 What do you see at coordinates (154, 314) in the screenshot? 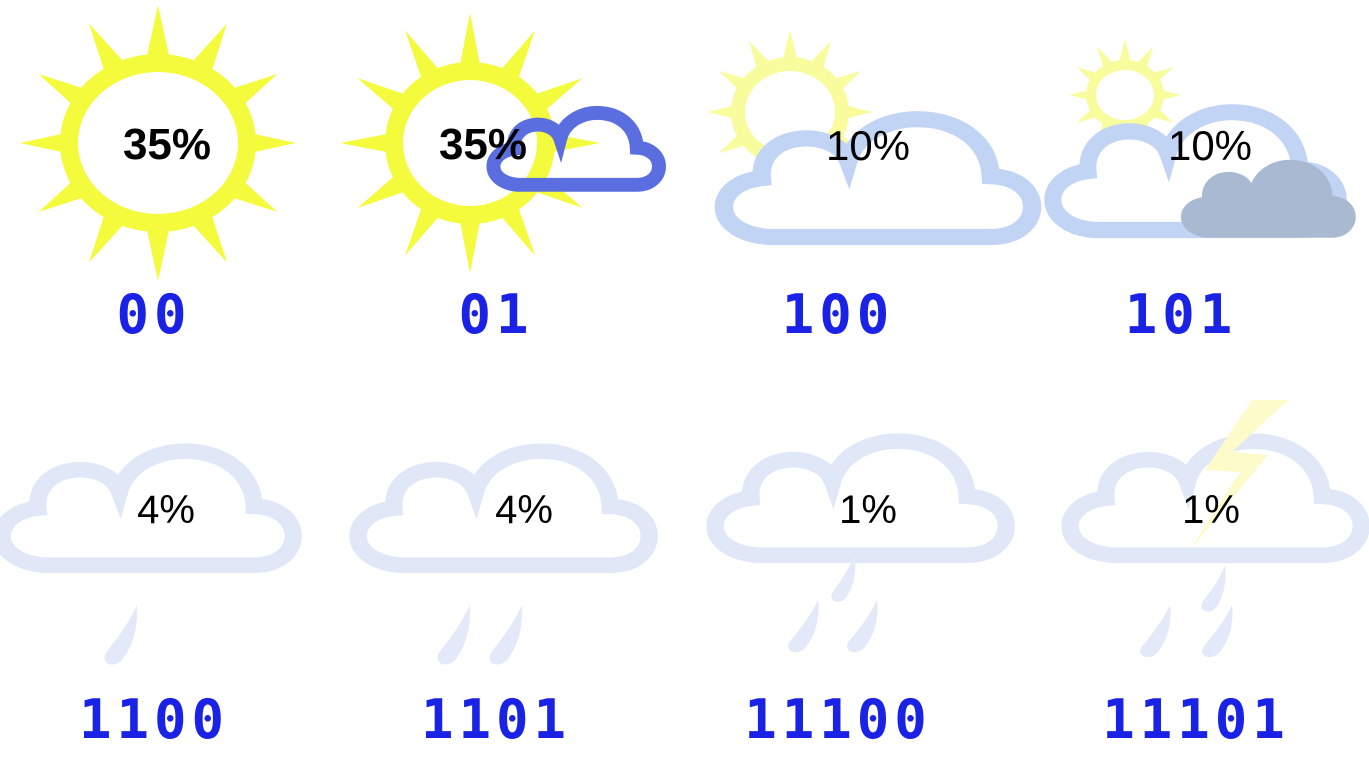
I see `code-label: 00` at bounding box center [154, 314].